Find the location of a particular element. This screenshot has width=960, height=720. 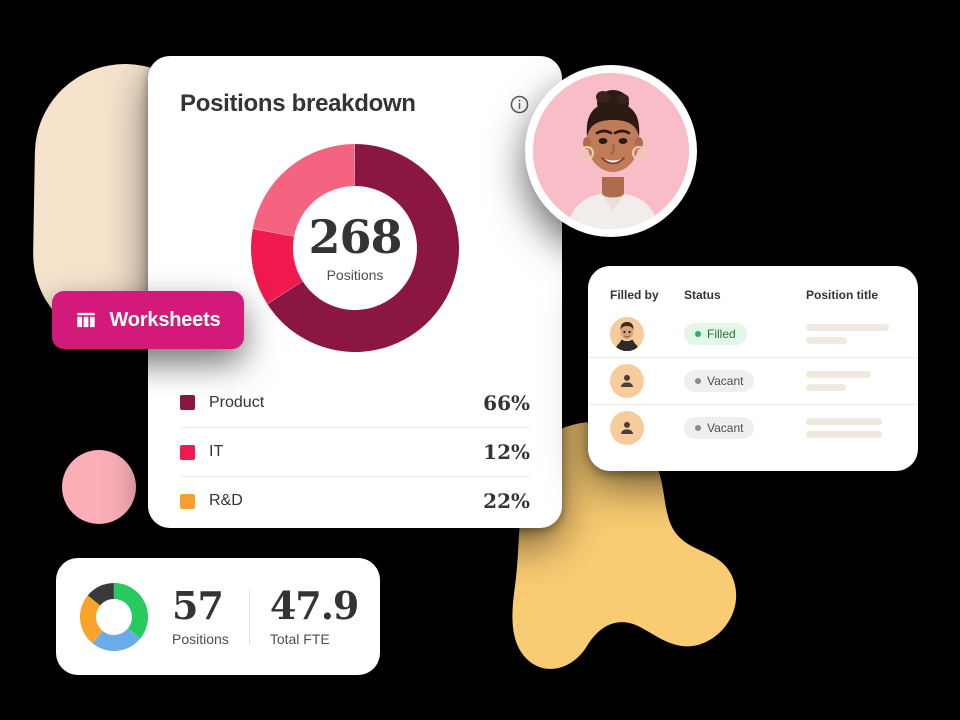

table-row: Filled is located at coordinates (753, 333).